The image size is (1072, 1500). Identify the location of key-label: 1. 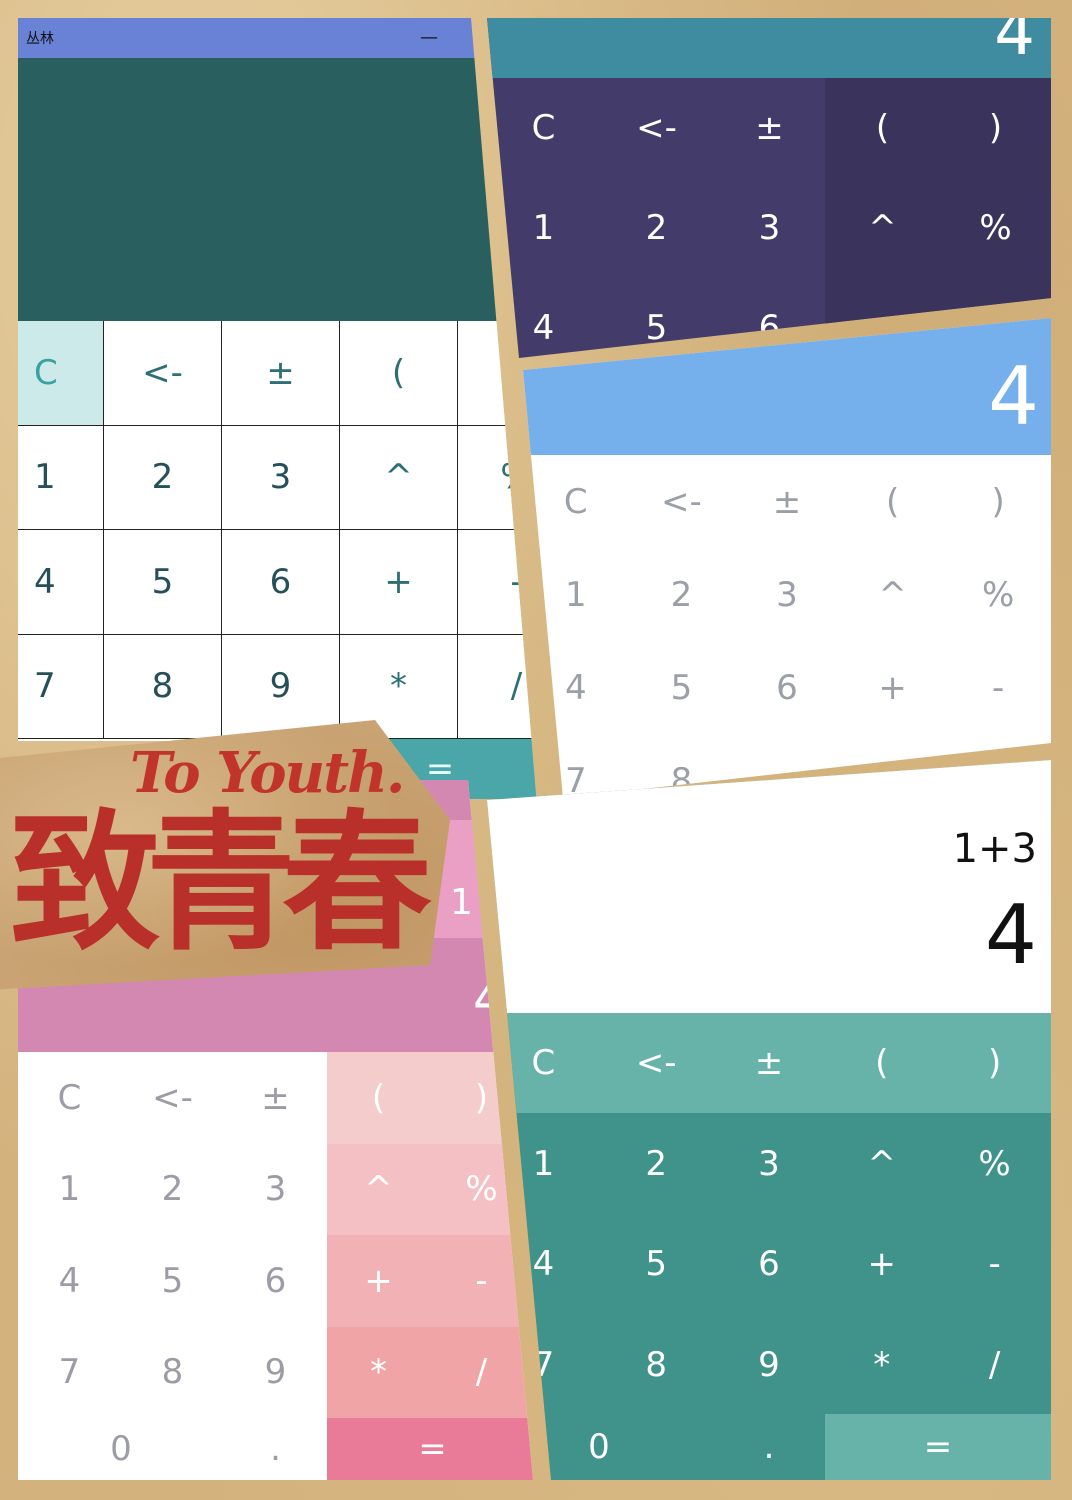
(575, 594).